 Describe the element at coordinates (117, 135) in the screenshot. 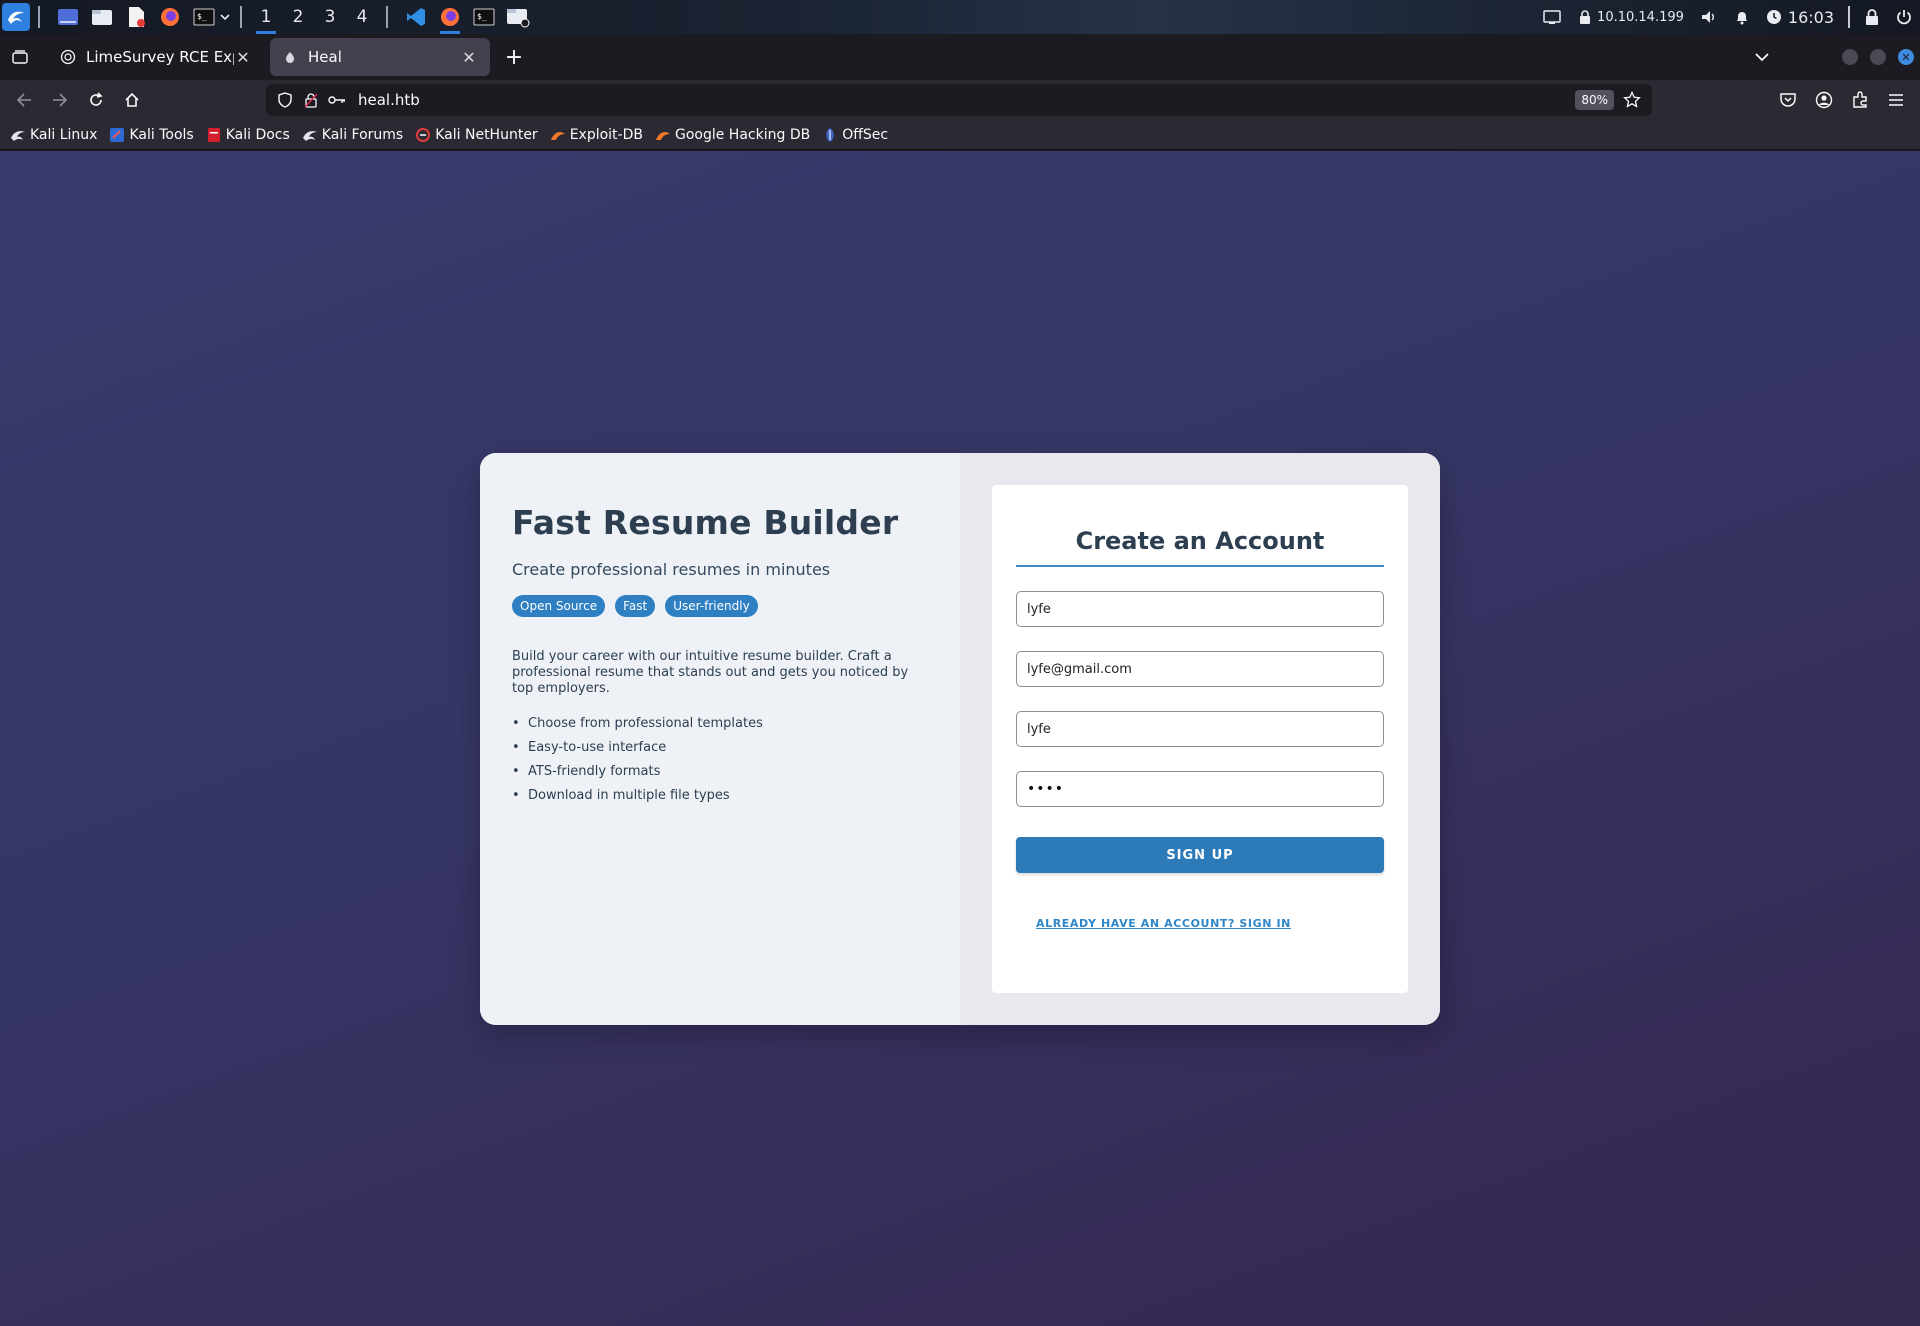

I see `kali-tools-icon` at that location.